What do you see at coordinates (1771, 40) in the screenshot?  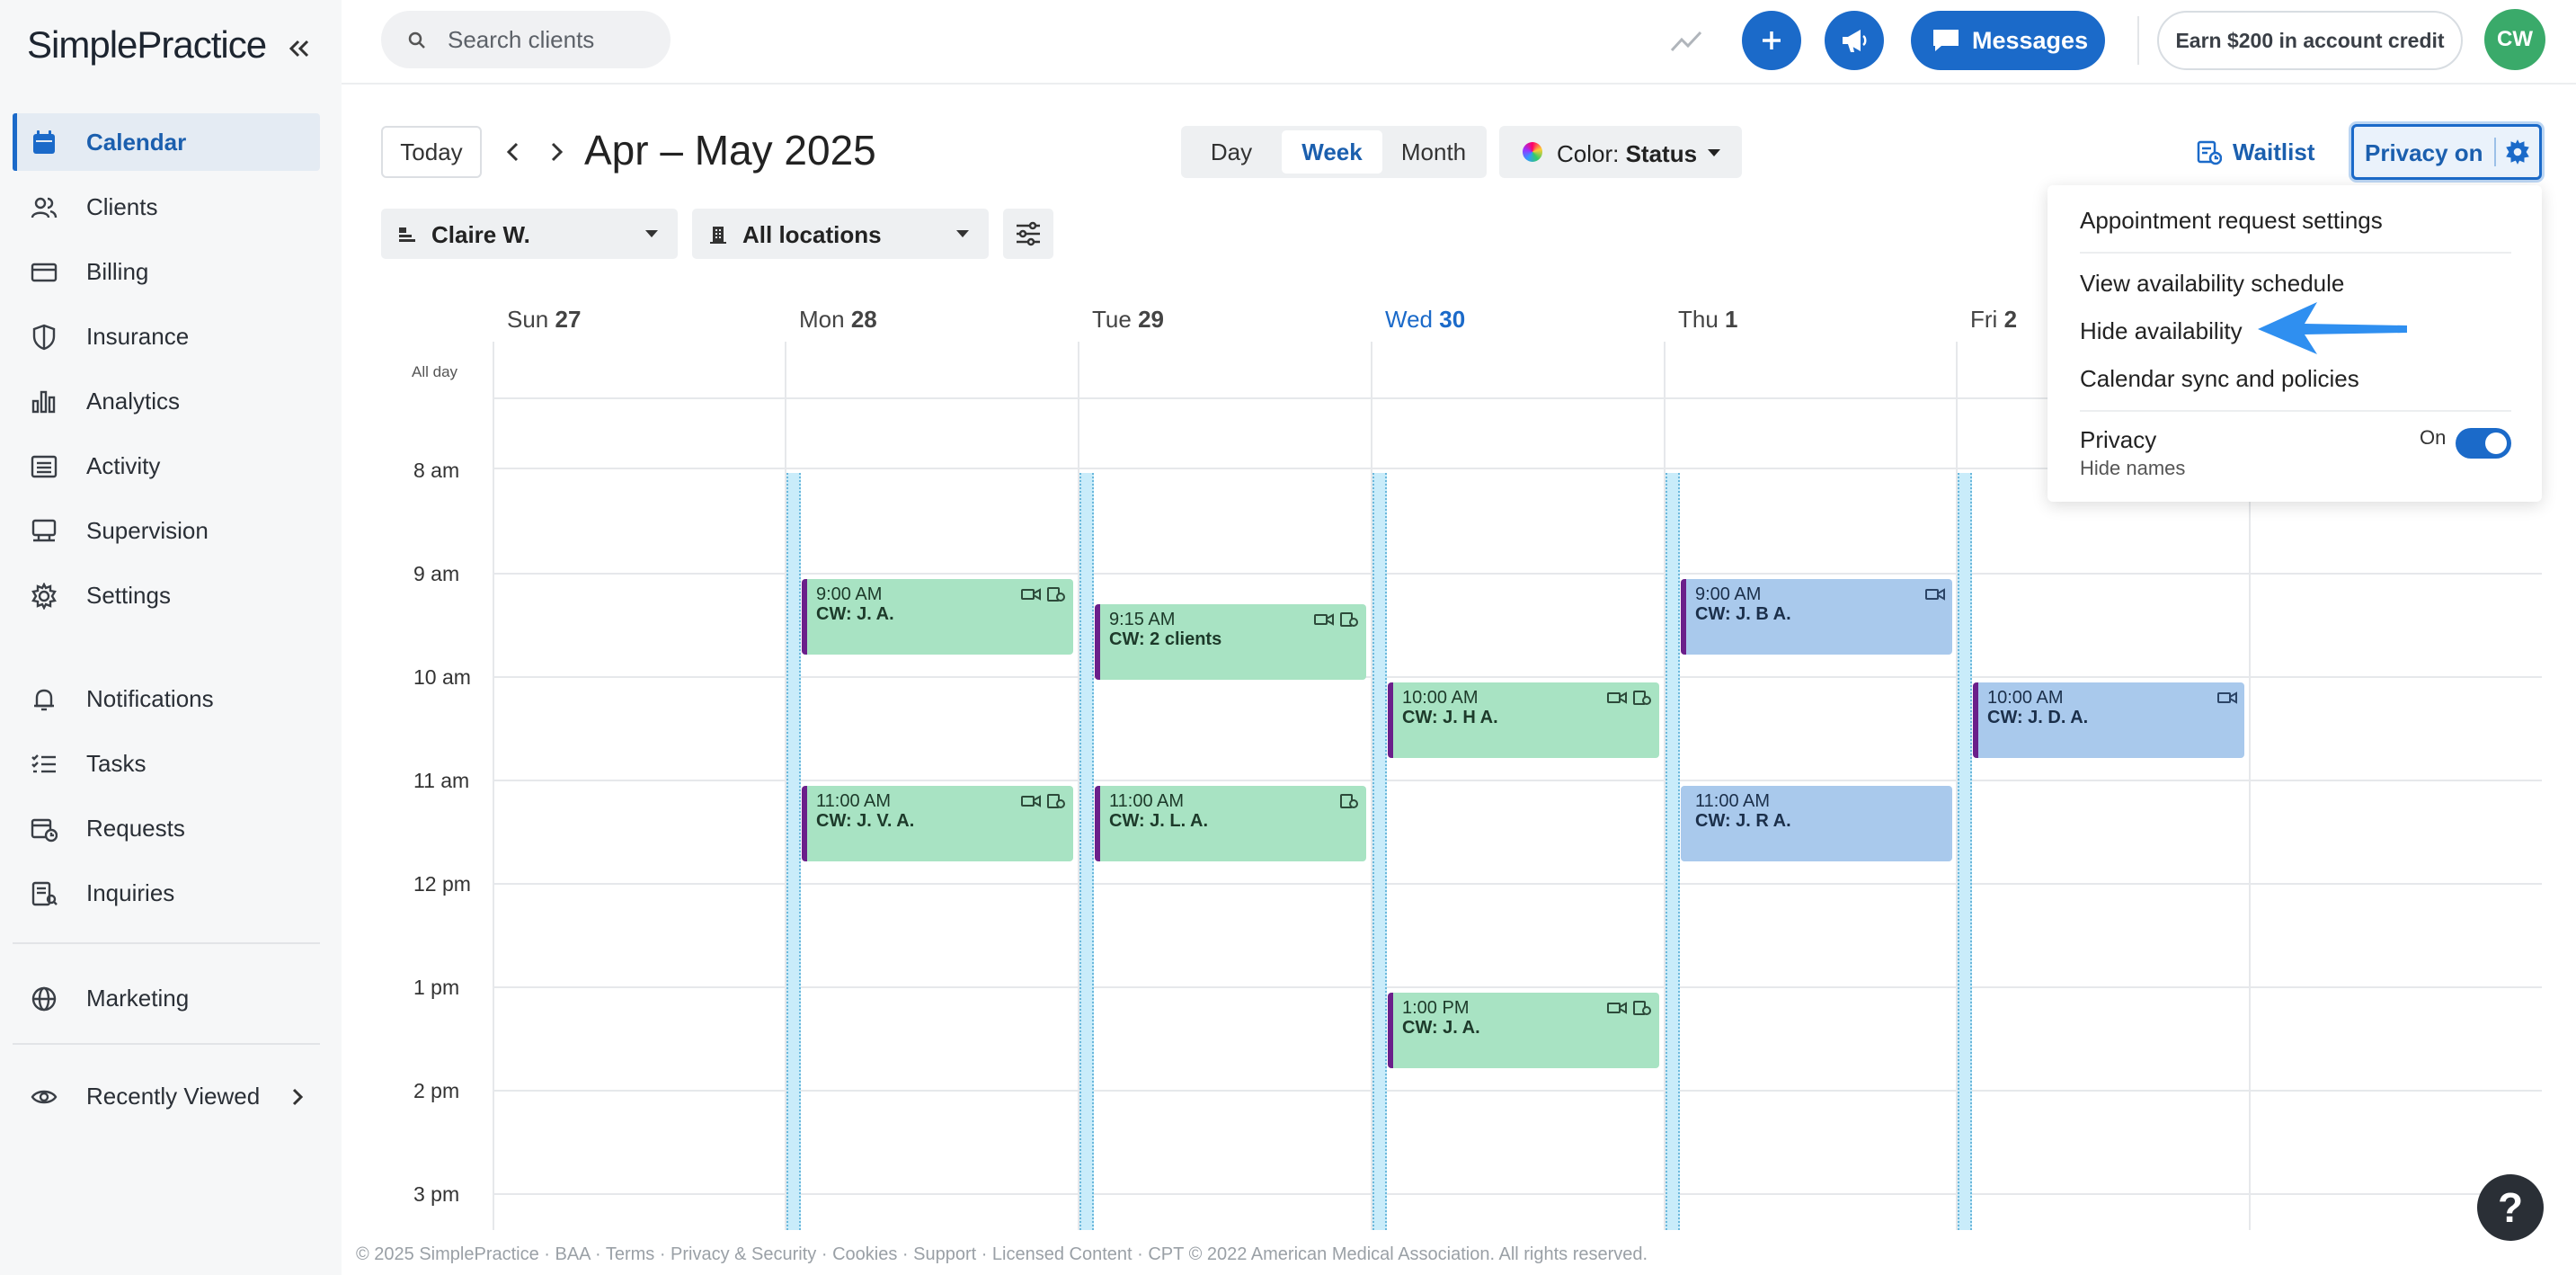 I see `add-button` at bounding box center [1771, 40].